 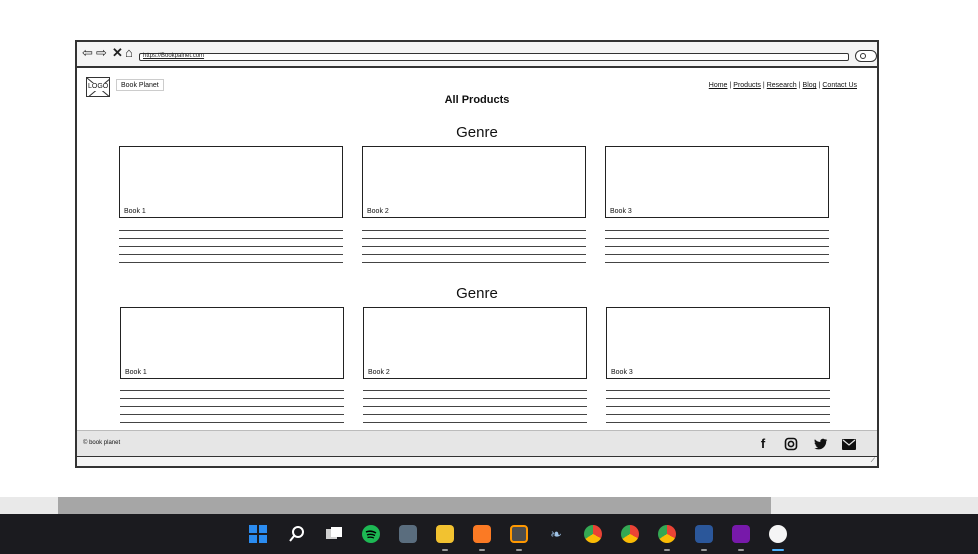 What do you see at coordinates (747, 85) in the screenshot?
I see `nav-link-products: Products` at bounding box center [747, 85].